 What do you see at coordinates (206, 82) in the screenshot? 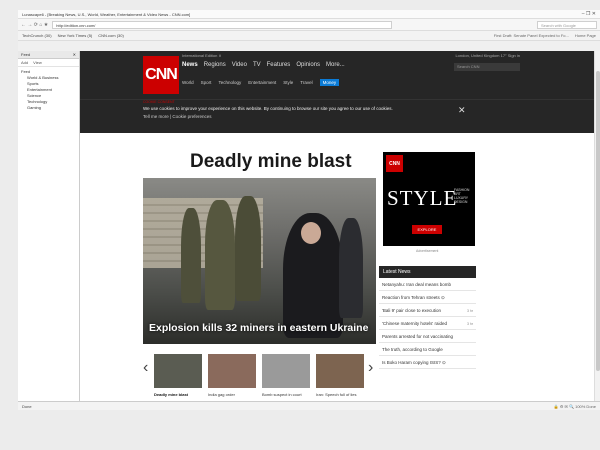
I see `nav-sport: Sport` at bounding box center [206, 82].